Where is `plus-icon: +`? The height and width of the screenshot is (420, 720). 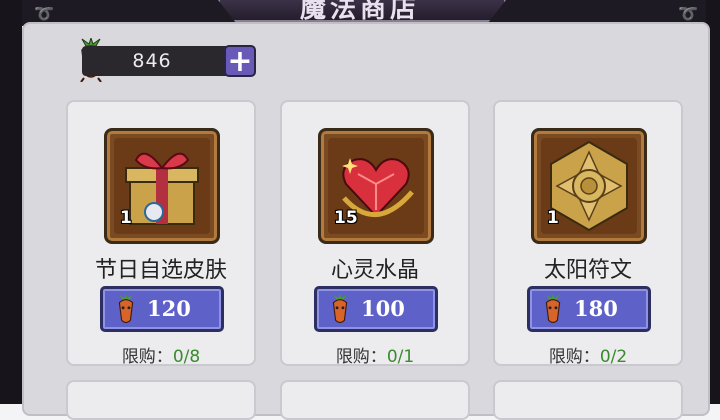 plus-icon: + is located at coordinates (240, 61).